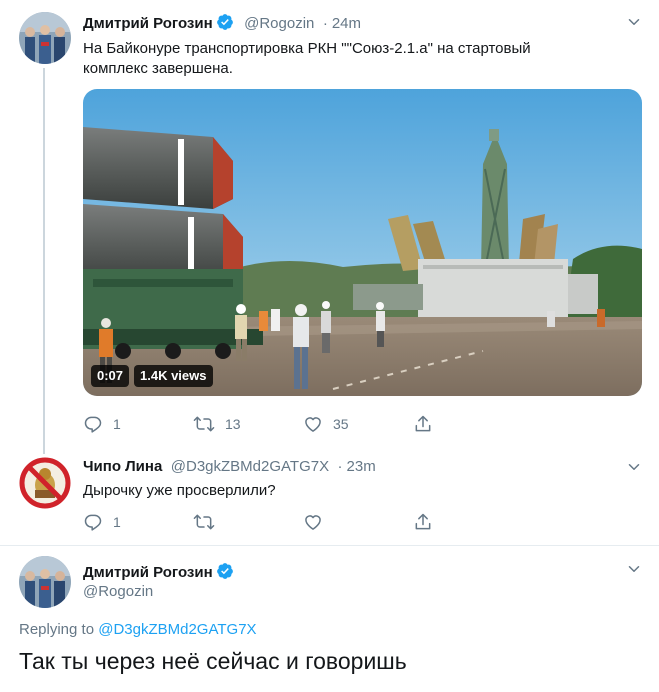 The width and height of the screenshot is (659, 692). What do you see at coordinates (233, 424) in the screenshot?
I see `retweet-count: 13` at bounding box center [233, 424].